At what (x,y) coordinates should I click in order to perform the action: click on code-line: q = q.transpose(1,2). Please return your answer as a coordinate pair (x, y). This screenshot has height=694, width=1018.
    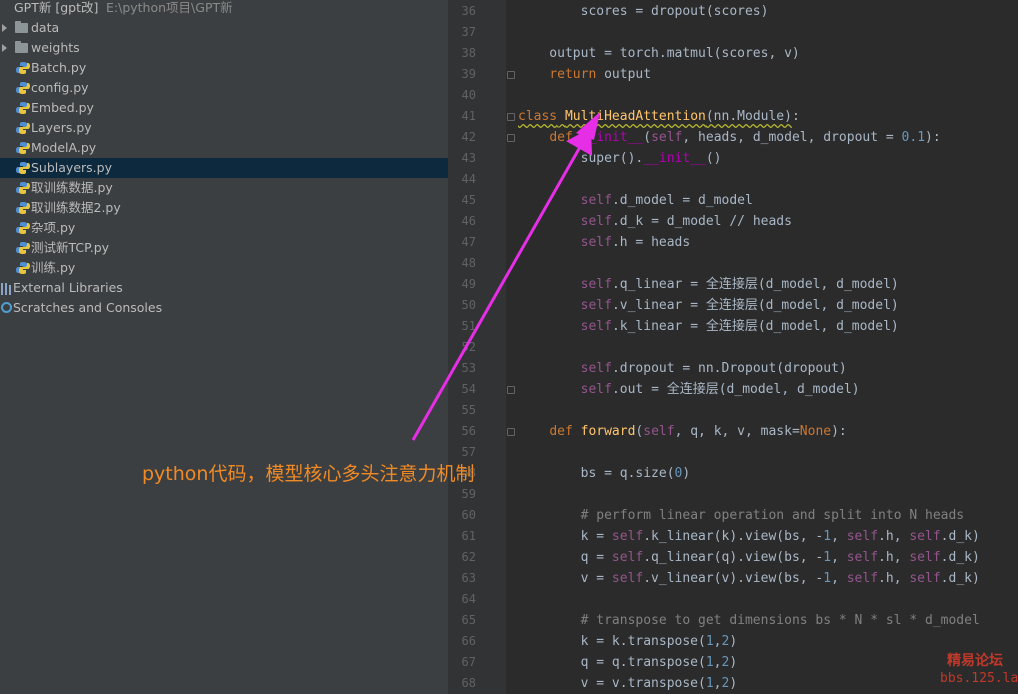
    Looking at the image, I should click on (628, 662).